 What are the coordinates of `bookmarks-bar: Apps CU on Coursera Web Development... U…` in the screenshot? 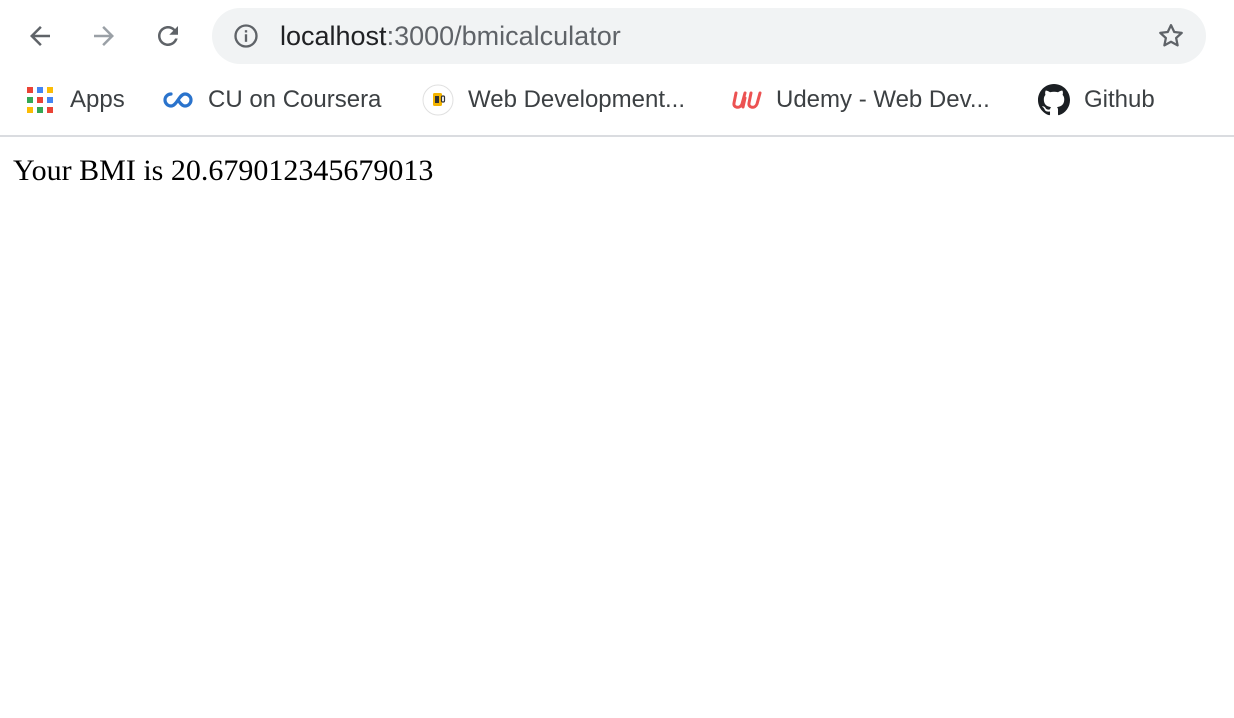 It's located at (617, 102).